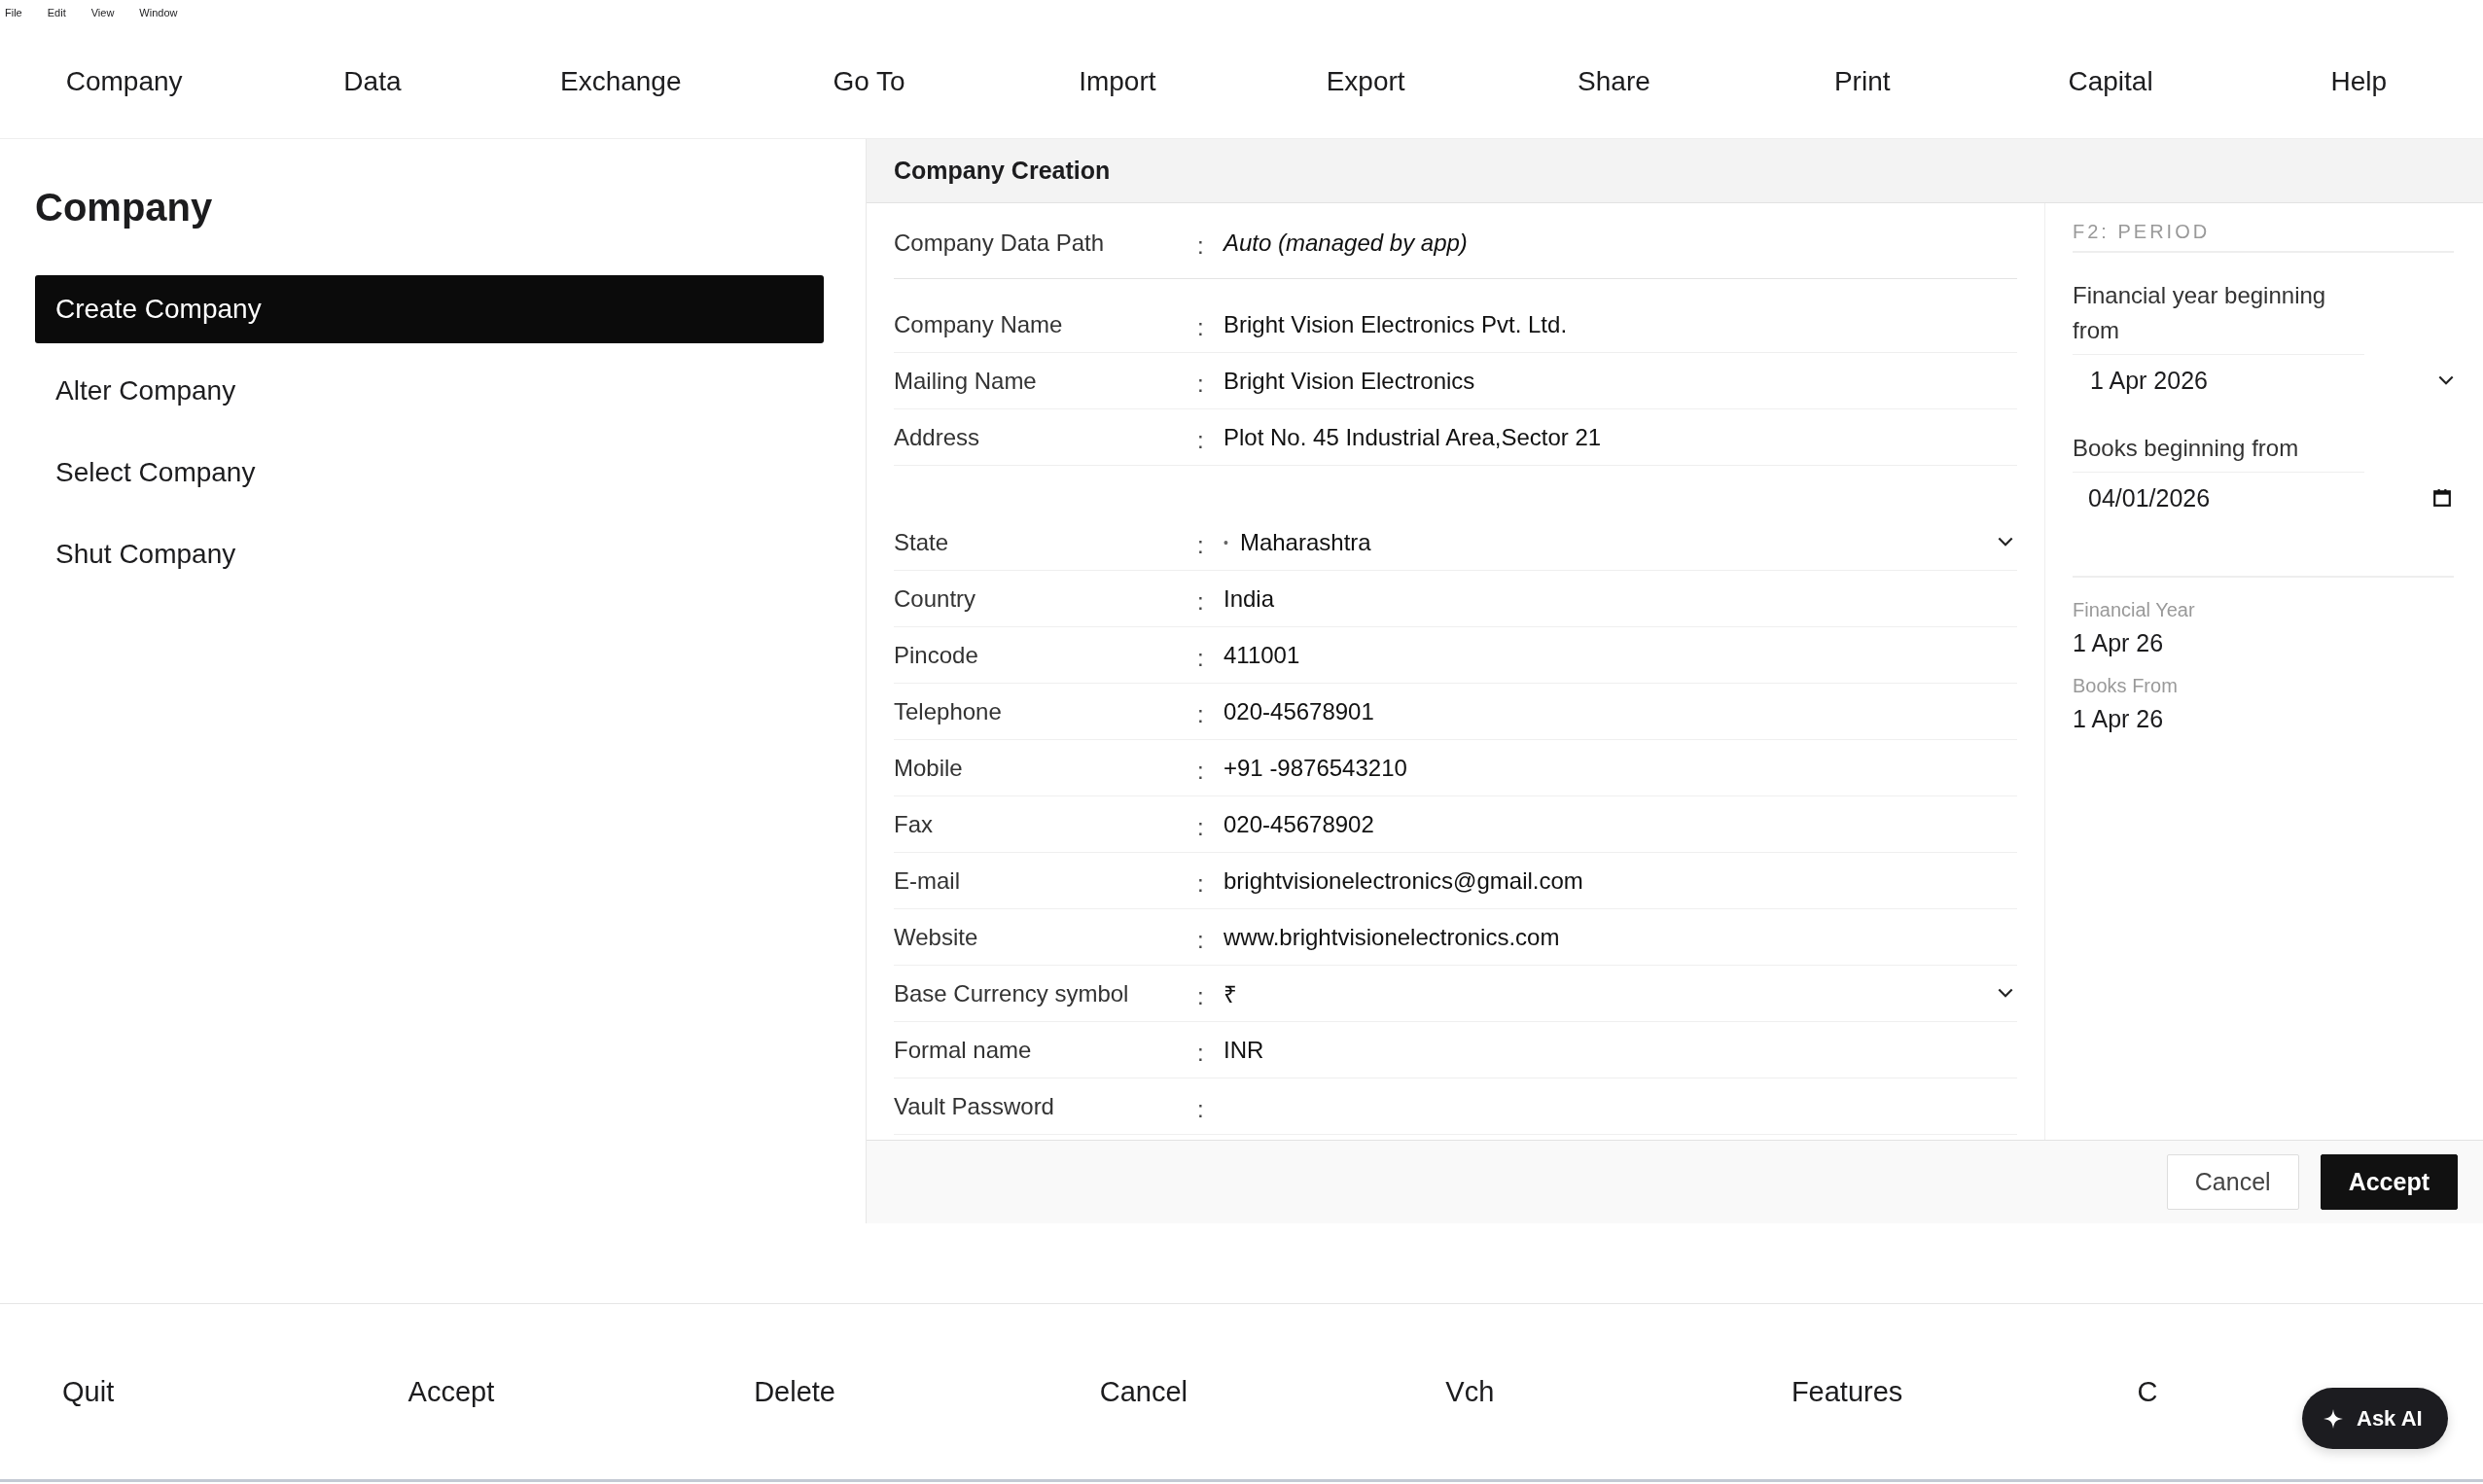  Describe the element at coordinates (1620, 937) in the screenshot. I see `input-field: www.brightvisionelectronics.com` at that location.